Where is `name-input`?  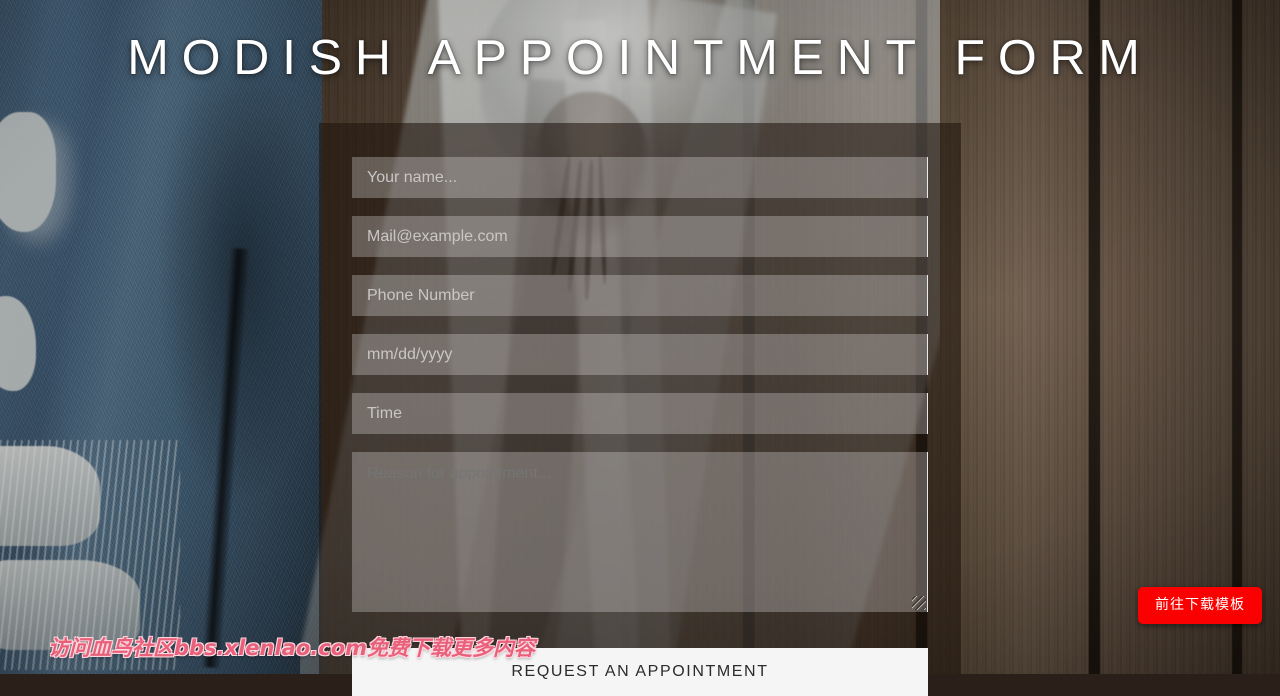
name-input is located at coordinates (640, 177).